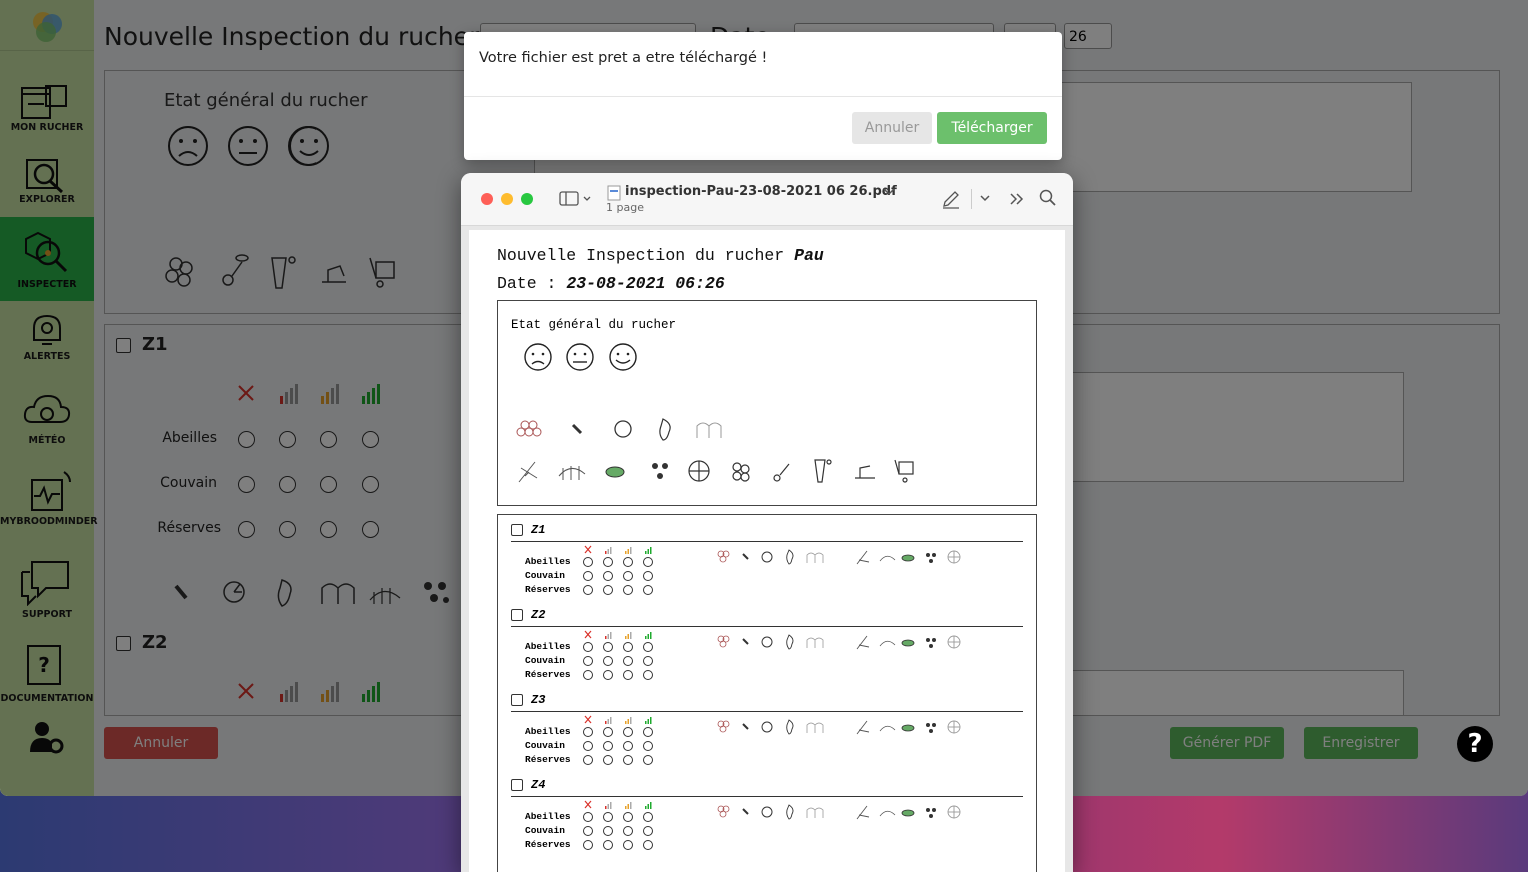 The height and width of the screenshot is (872, 1528). I want to click on more-tools-icon, so click(1017, 199).